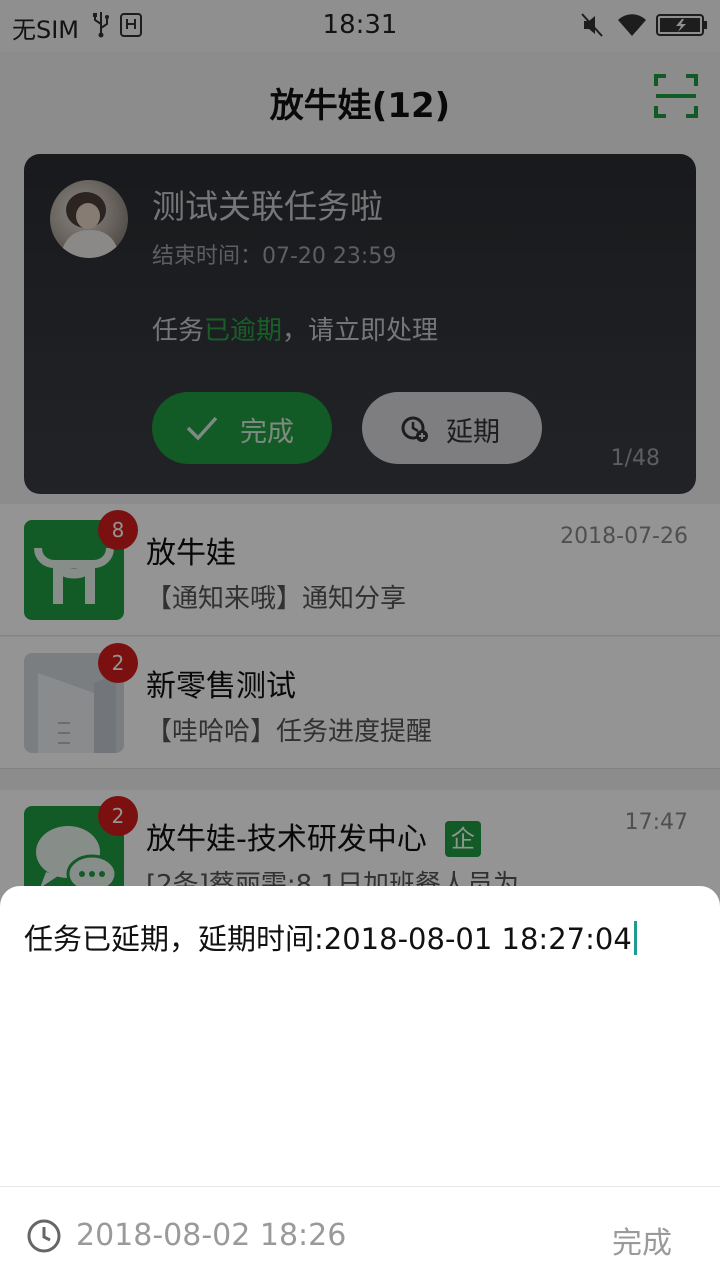  I want to click on postpone-note-text: 任务已延期，延期时间:2018-08-01 18:27:04, so click(328, 939).